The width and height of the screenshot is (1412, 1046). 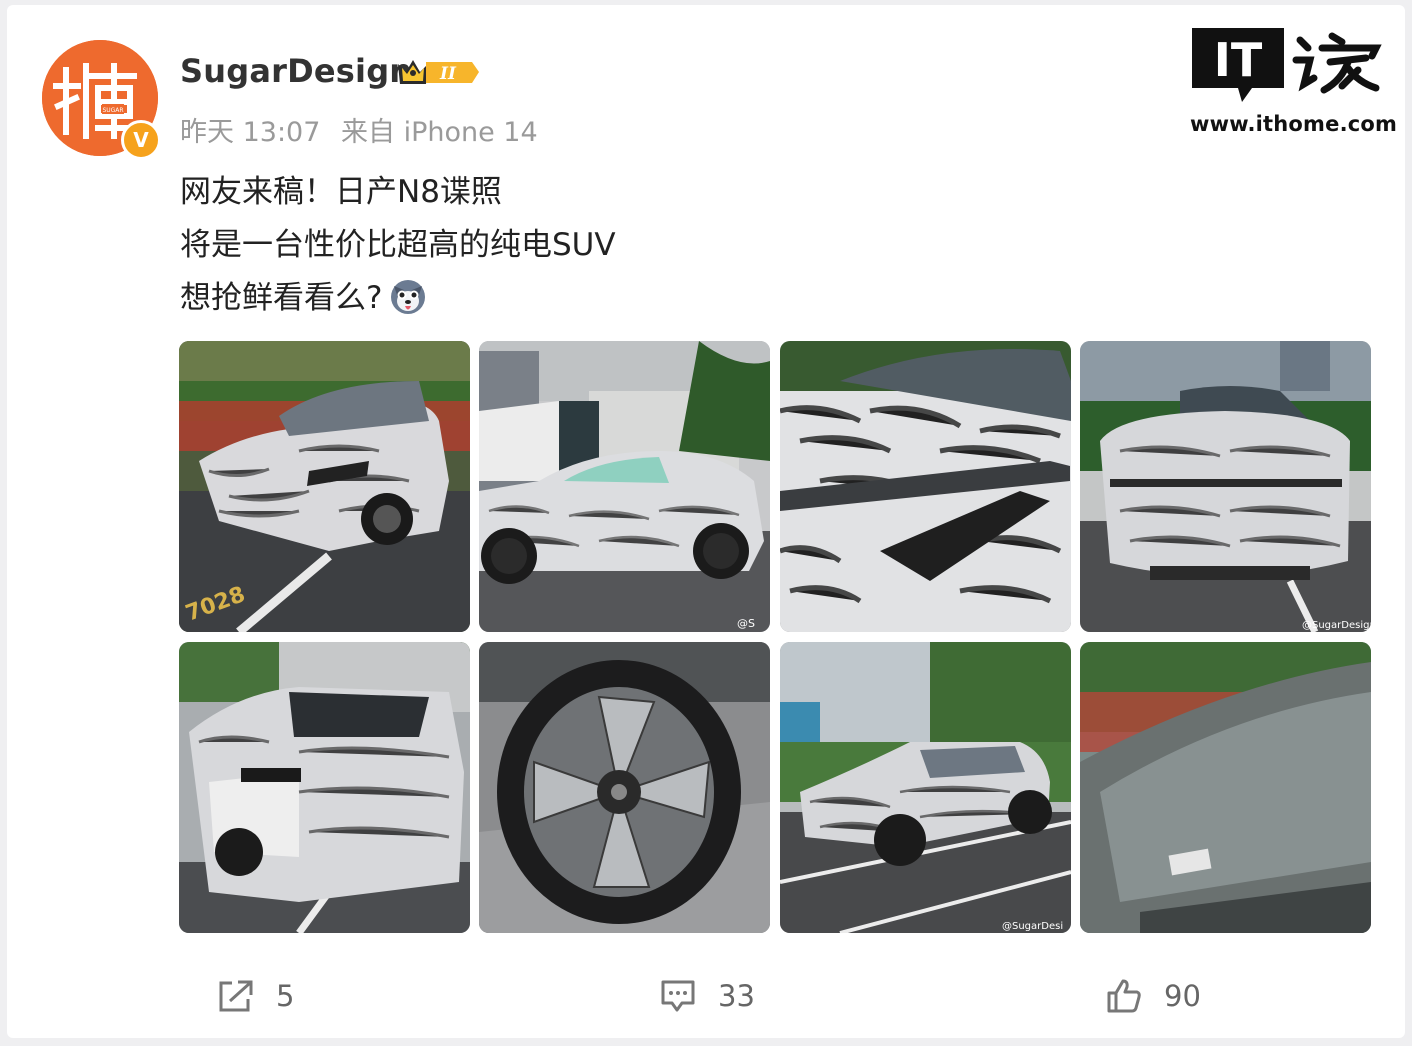 I want to click on car-photo-image: @S, so click(x=624, y=486).